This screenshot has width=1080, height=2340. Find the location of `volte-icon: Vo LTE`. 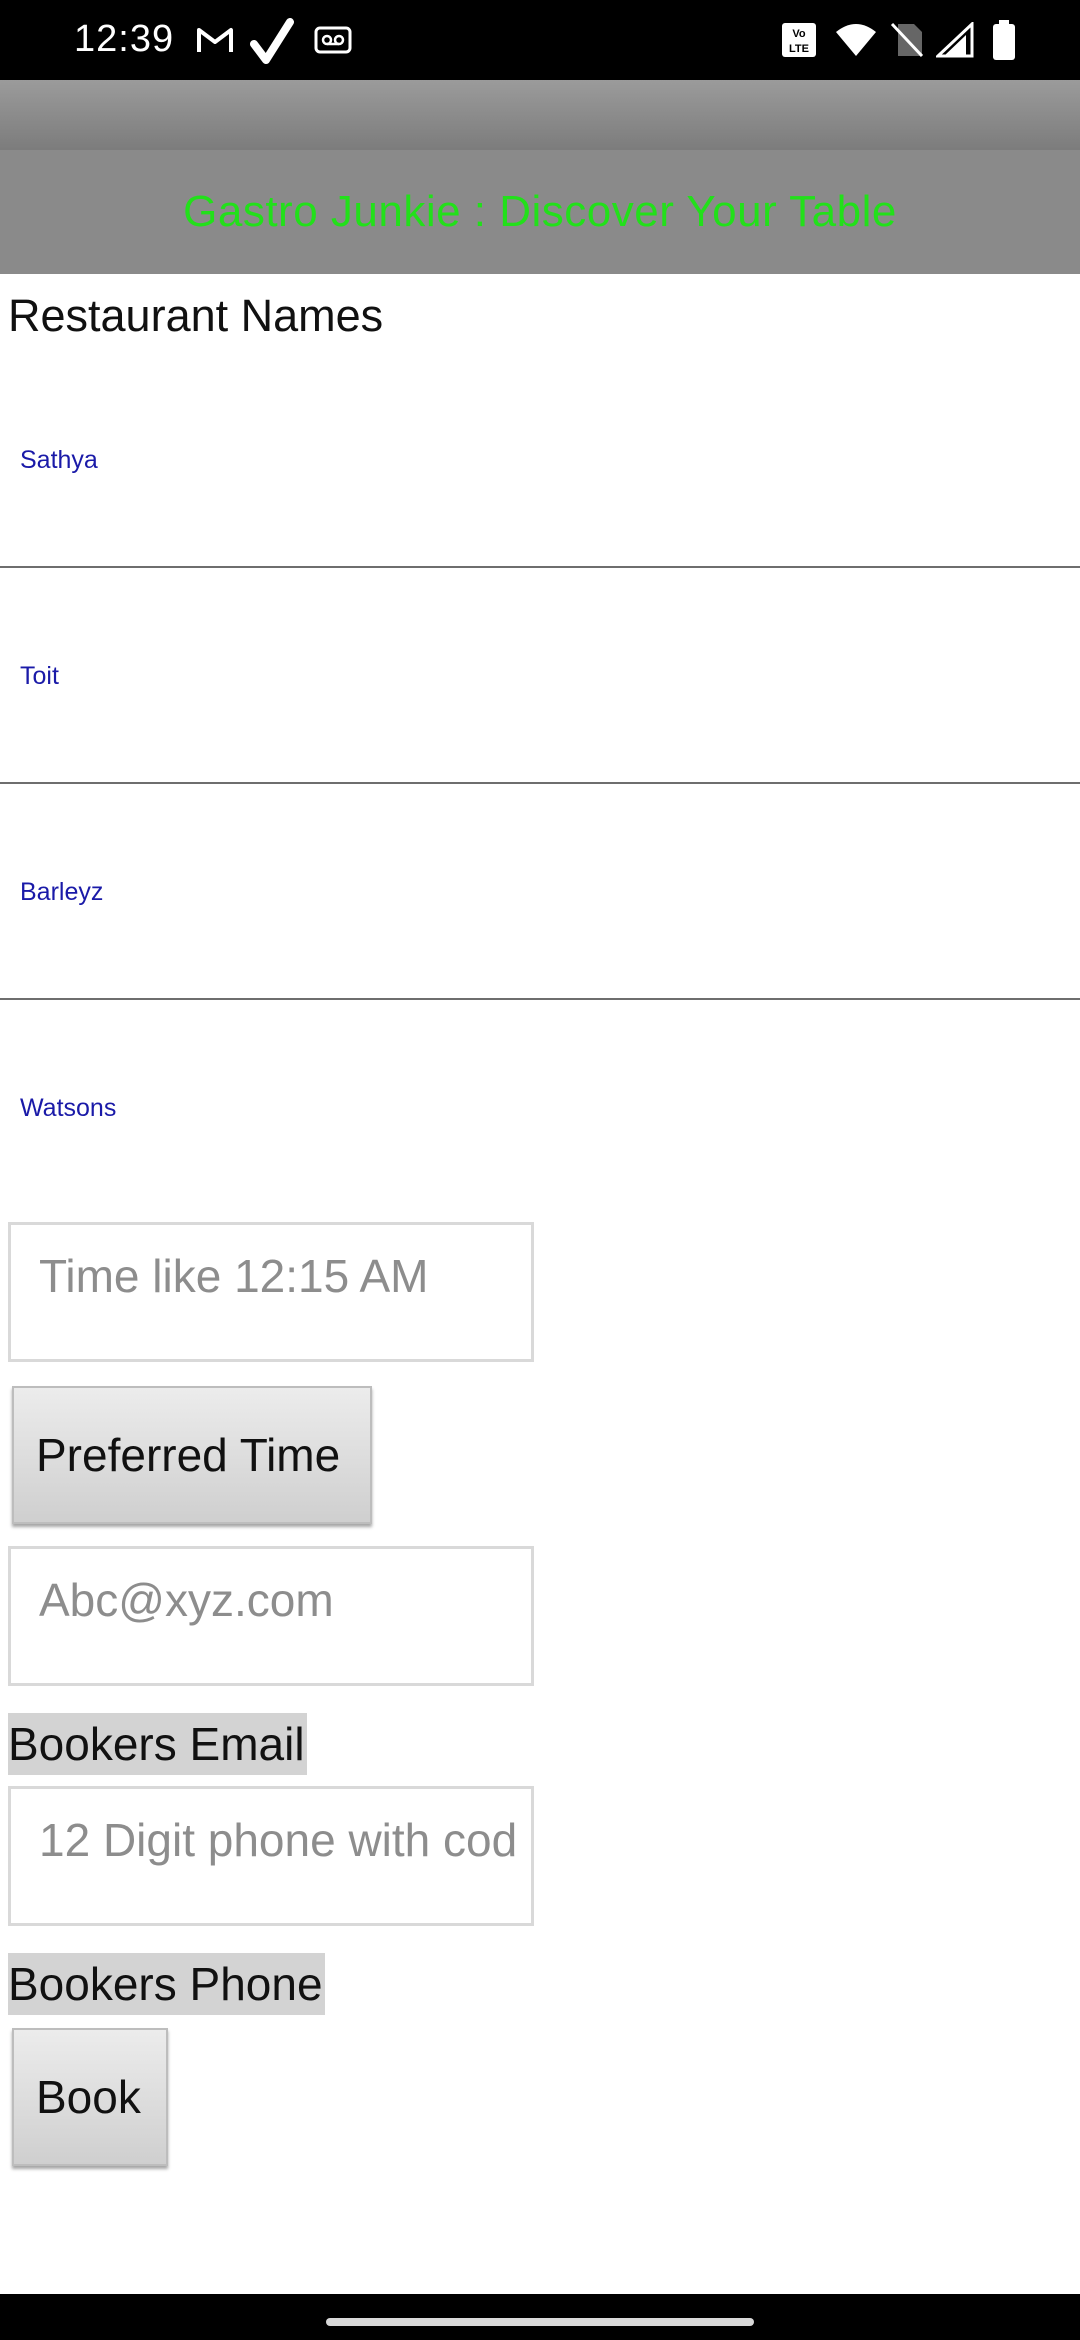

volte-icon: Vo LTE is located at coordinates (799, 40).